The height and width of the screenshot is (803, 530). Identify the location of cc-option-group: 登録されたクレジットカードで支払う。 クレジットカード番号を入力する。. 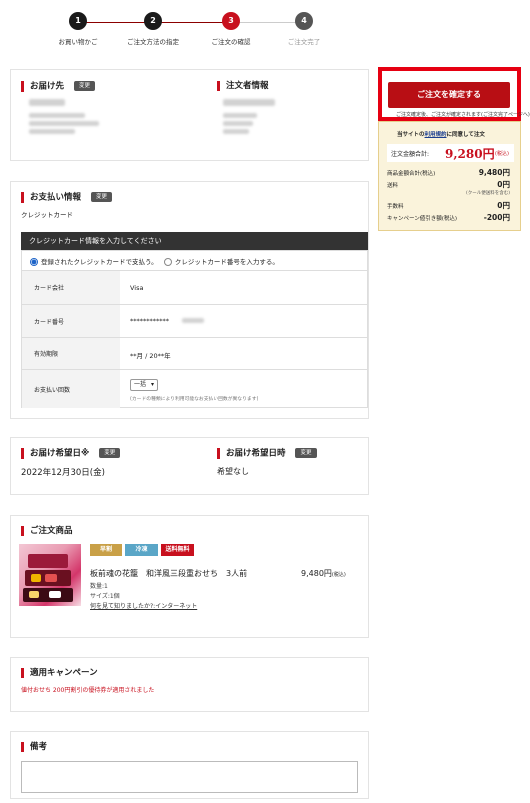
(154, 261).